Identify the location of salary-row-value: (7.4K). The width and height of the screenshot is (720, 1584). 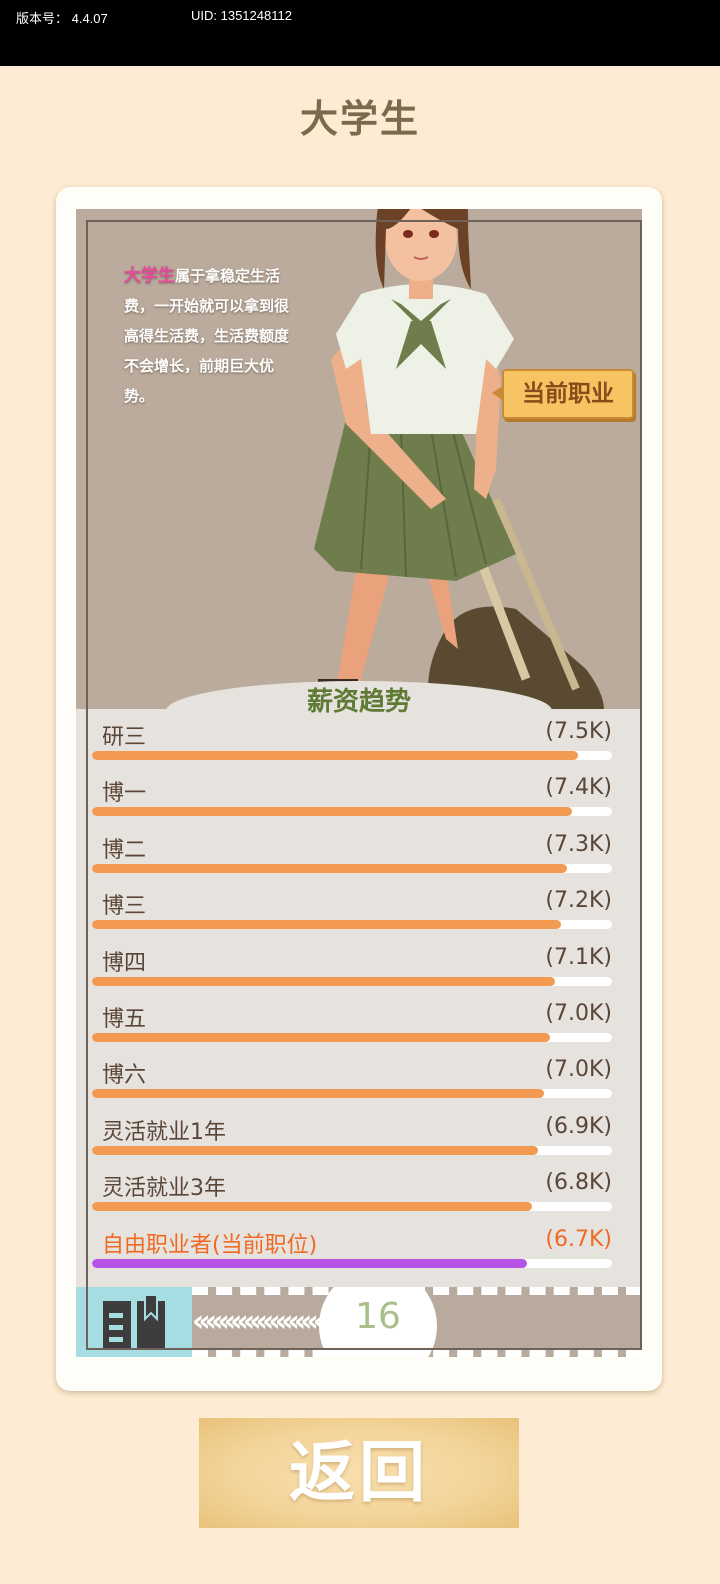
(578, 788).